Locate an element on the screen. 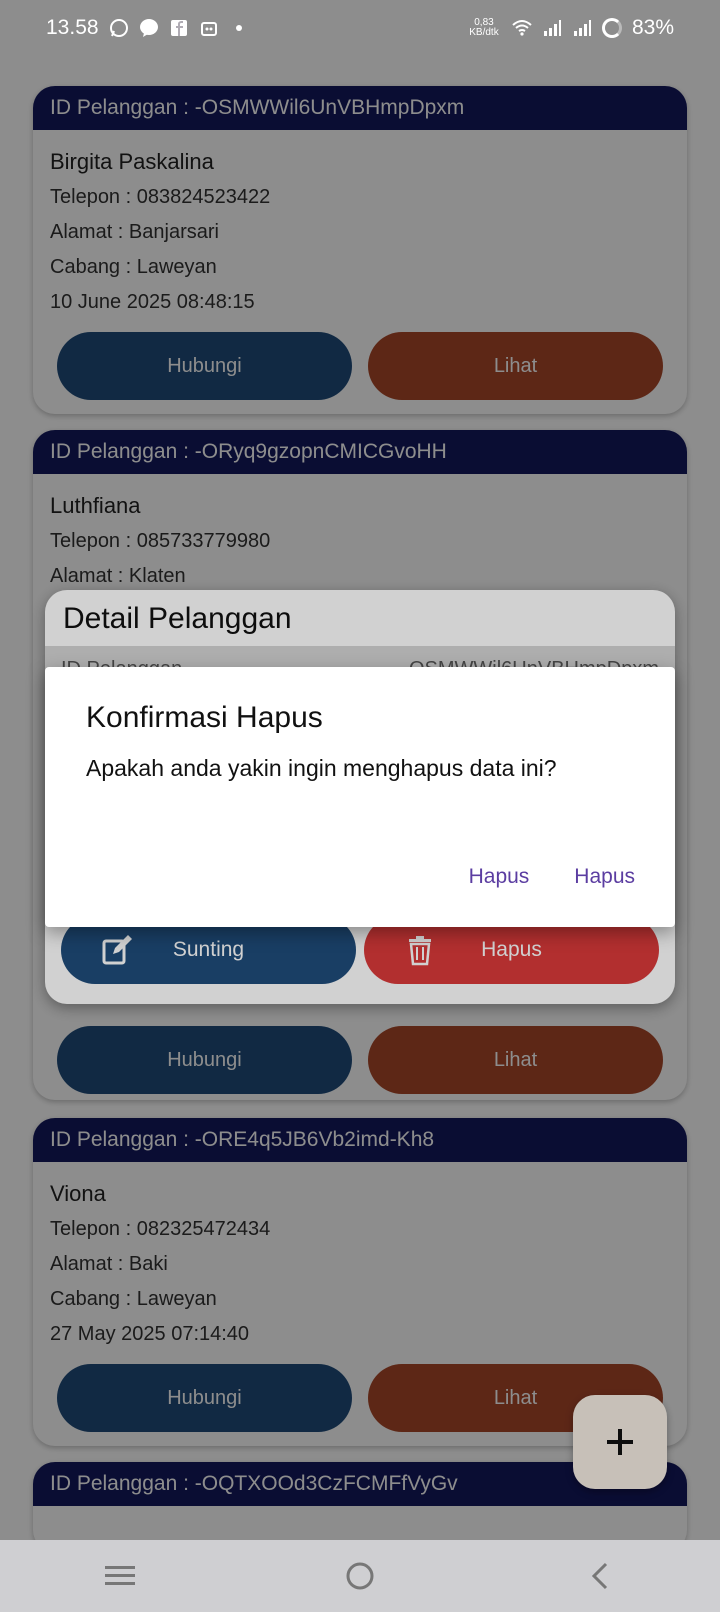 The image size is (720, 1612). dialog-title: Konfirmasi Hapus is located at coordinates (204, 717).